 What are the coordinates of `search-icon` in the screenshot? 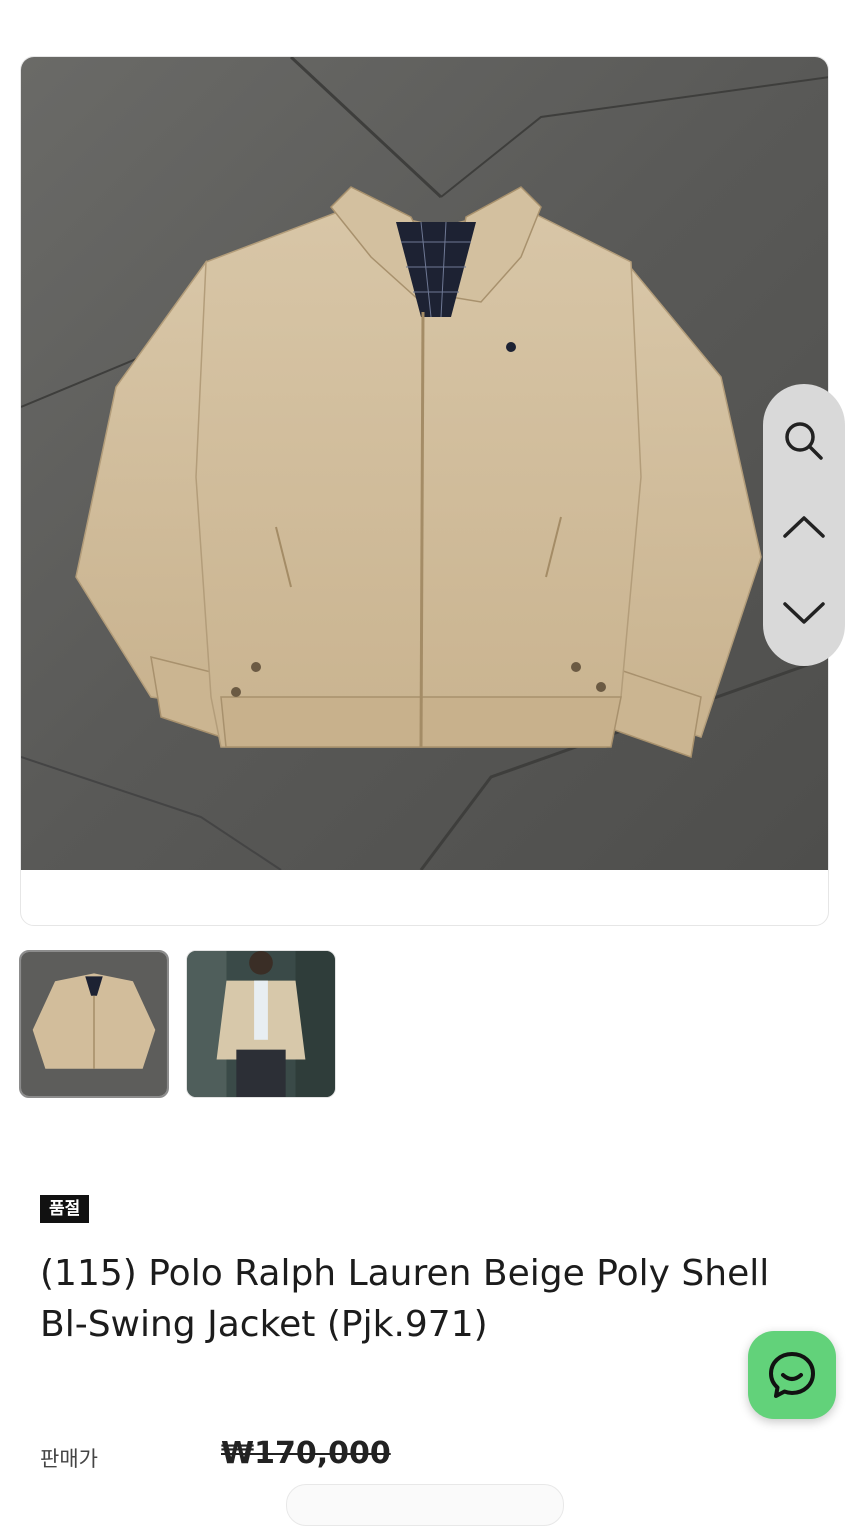 It's located at (804, 441).